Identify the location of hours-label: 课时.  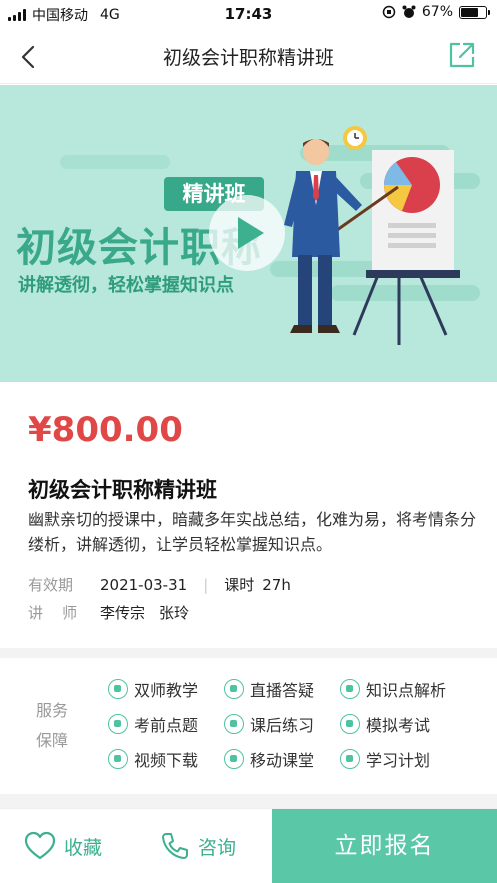
(239, 585).